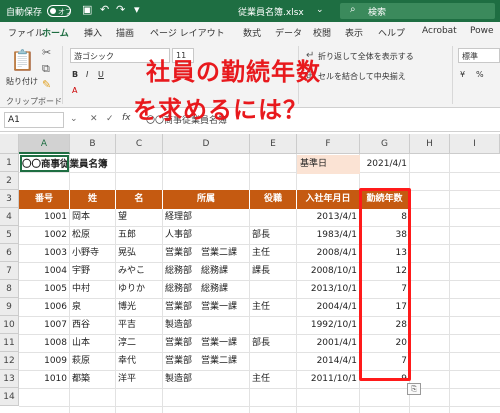 The image size is (500, 413). What do you see at coordinates (75, 74) in the screenshot?
I see `bold-icon: B` at bounding box center [75, 74].